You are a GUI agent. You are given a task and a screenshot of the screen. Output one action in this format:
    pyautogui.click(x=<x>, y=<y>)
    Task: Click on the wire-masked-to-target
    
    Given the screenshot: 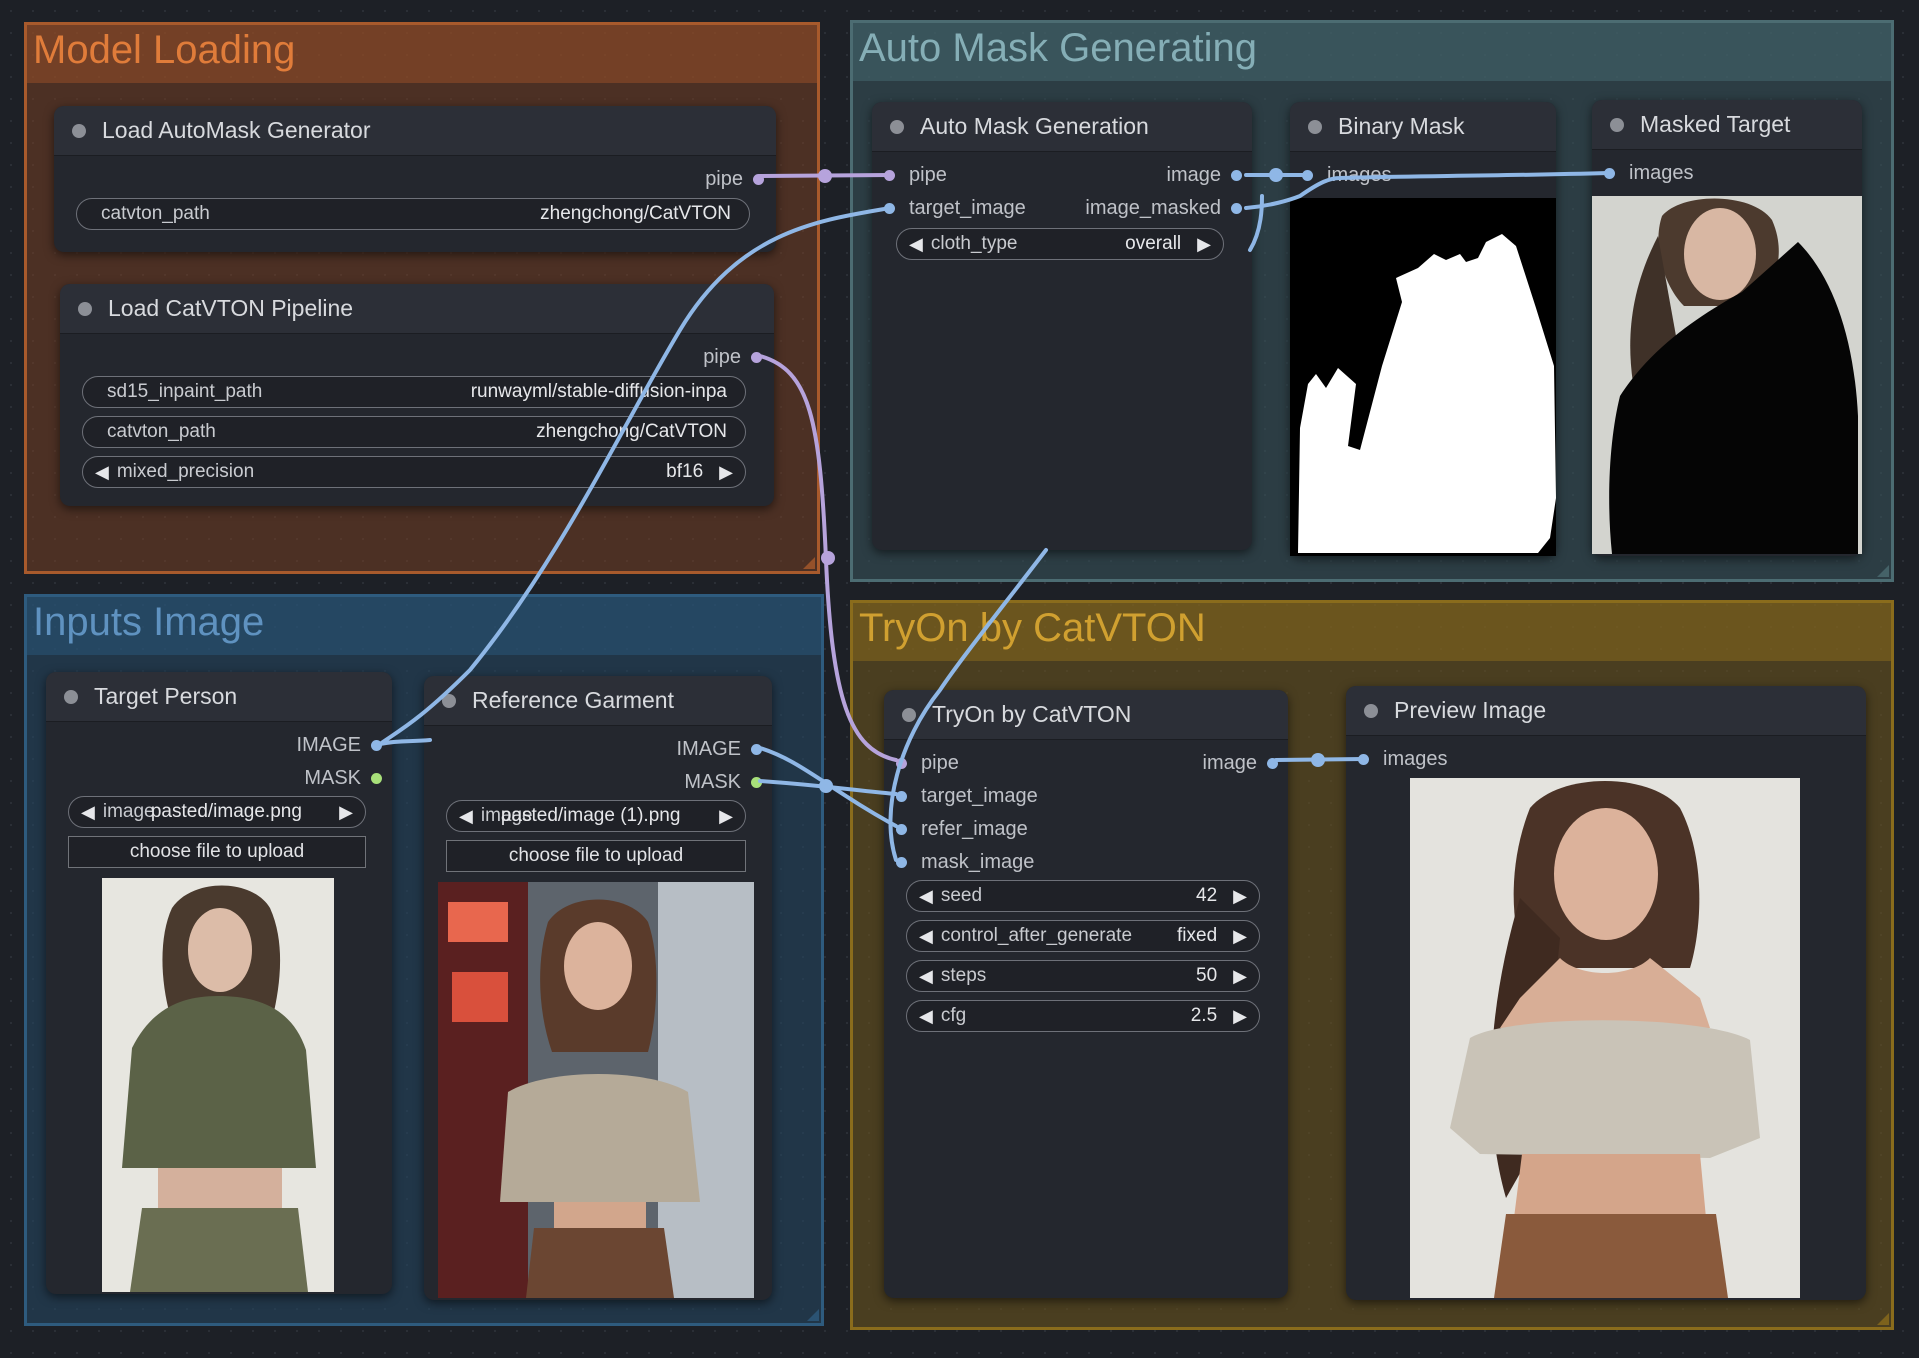 What is the action you would take?
    pyautogui.click(x=1427, y=190)
    